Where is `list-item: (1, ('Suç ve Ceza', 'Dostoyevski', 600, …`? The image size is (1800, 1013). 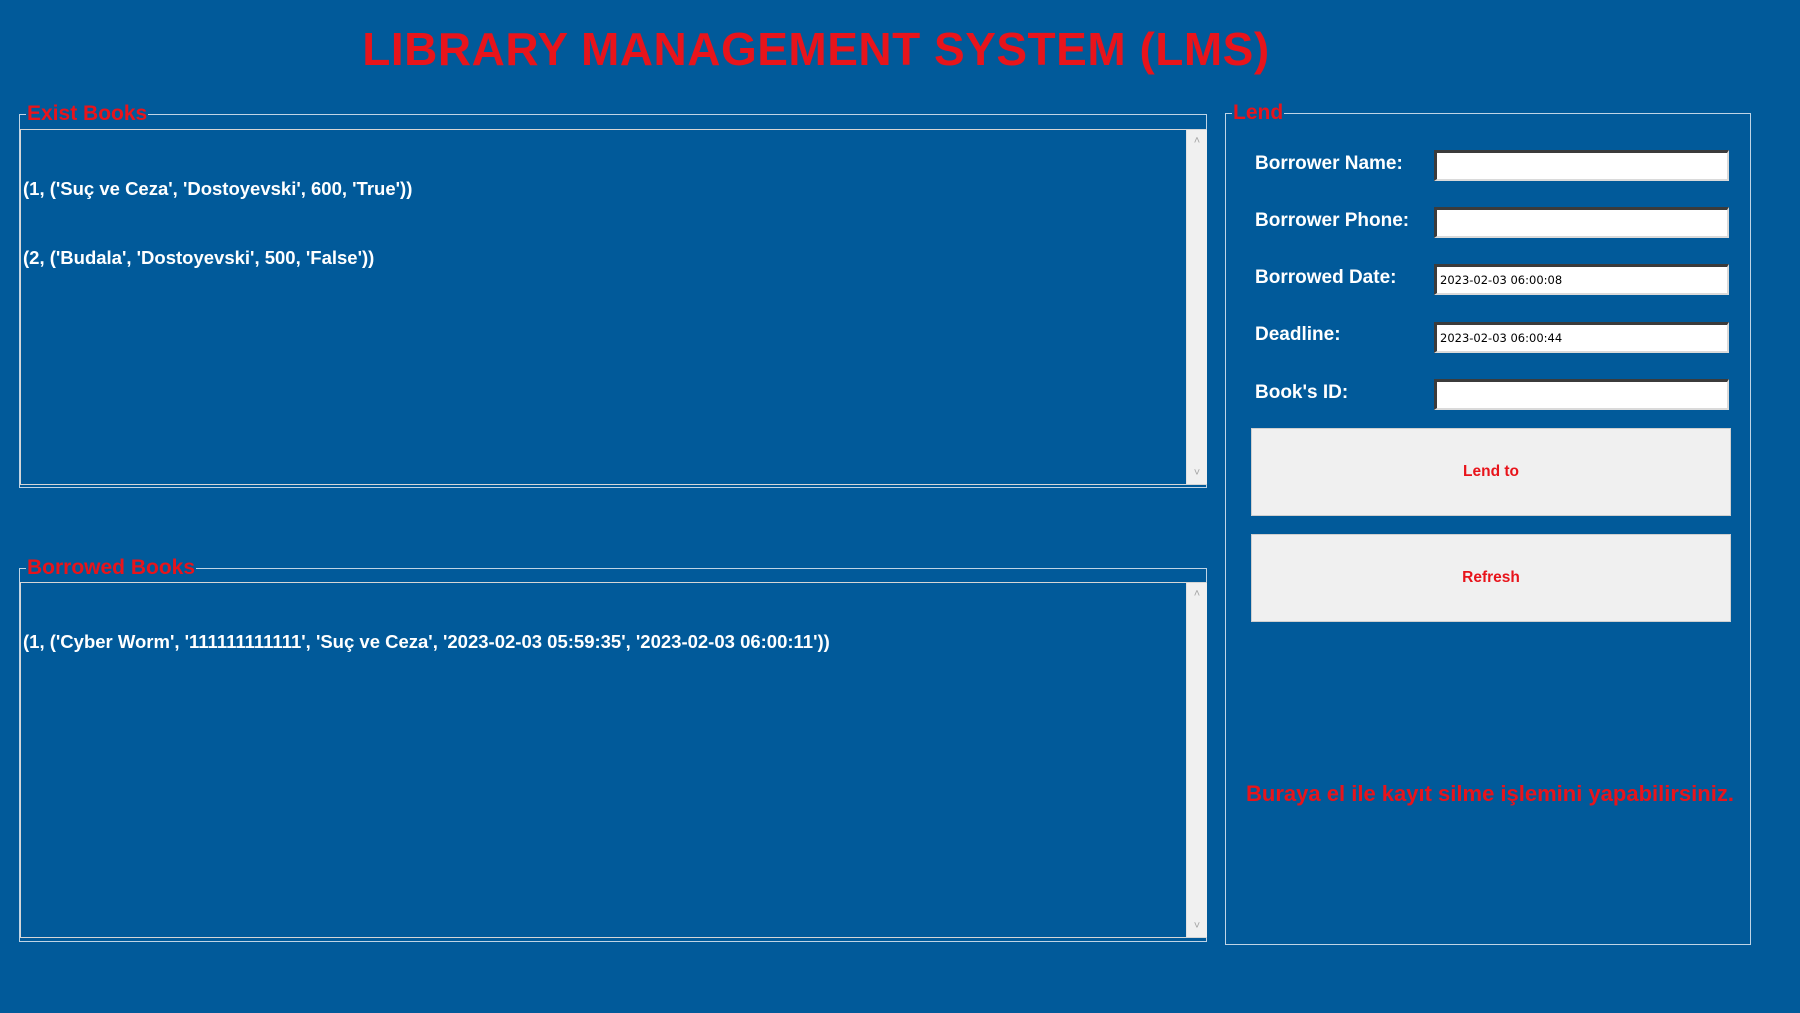 list-item: (1, ('Suç ve Ceza', 'Dostoyevski', 600, … is located at coordinates (603, 188).